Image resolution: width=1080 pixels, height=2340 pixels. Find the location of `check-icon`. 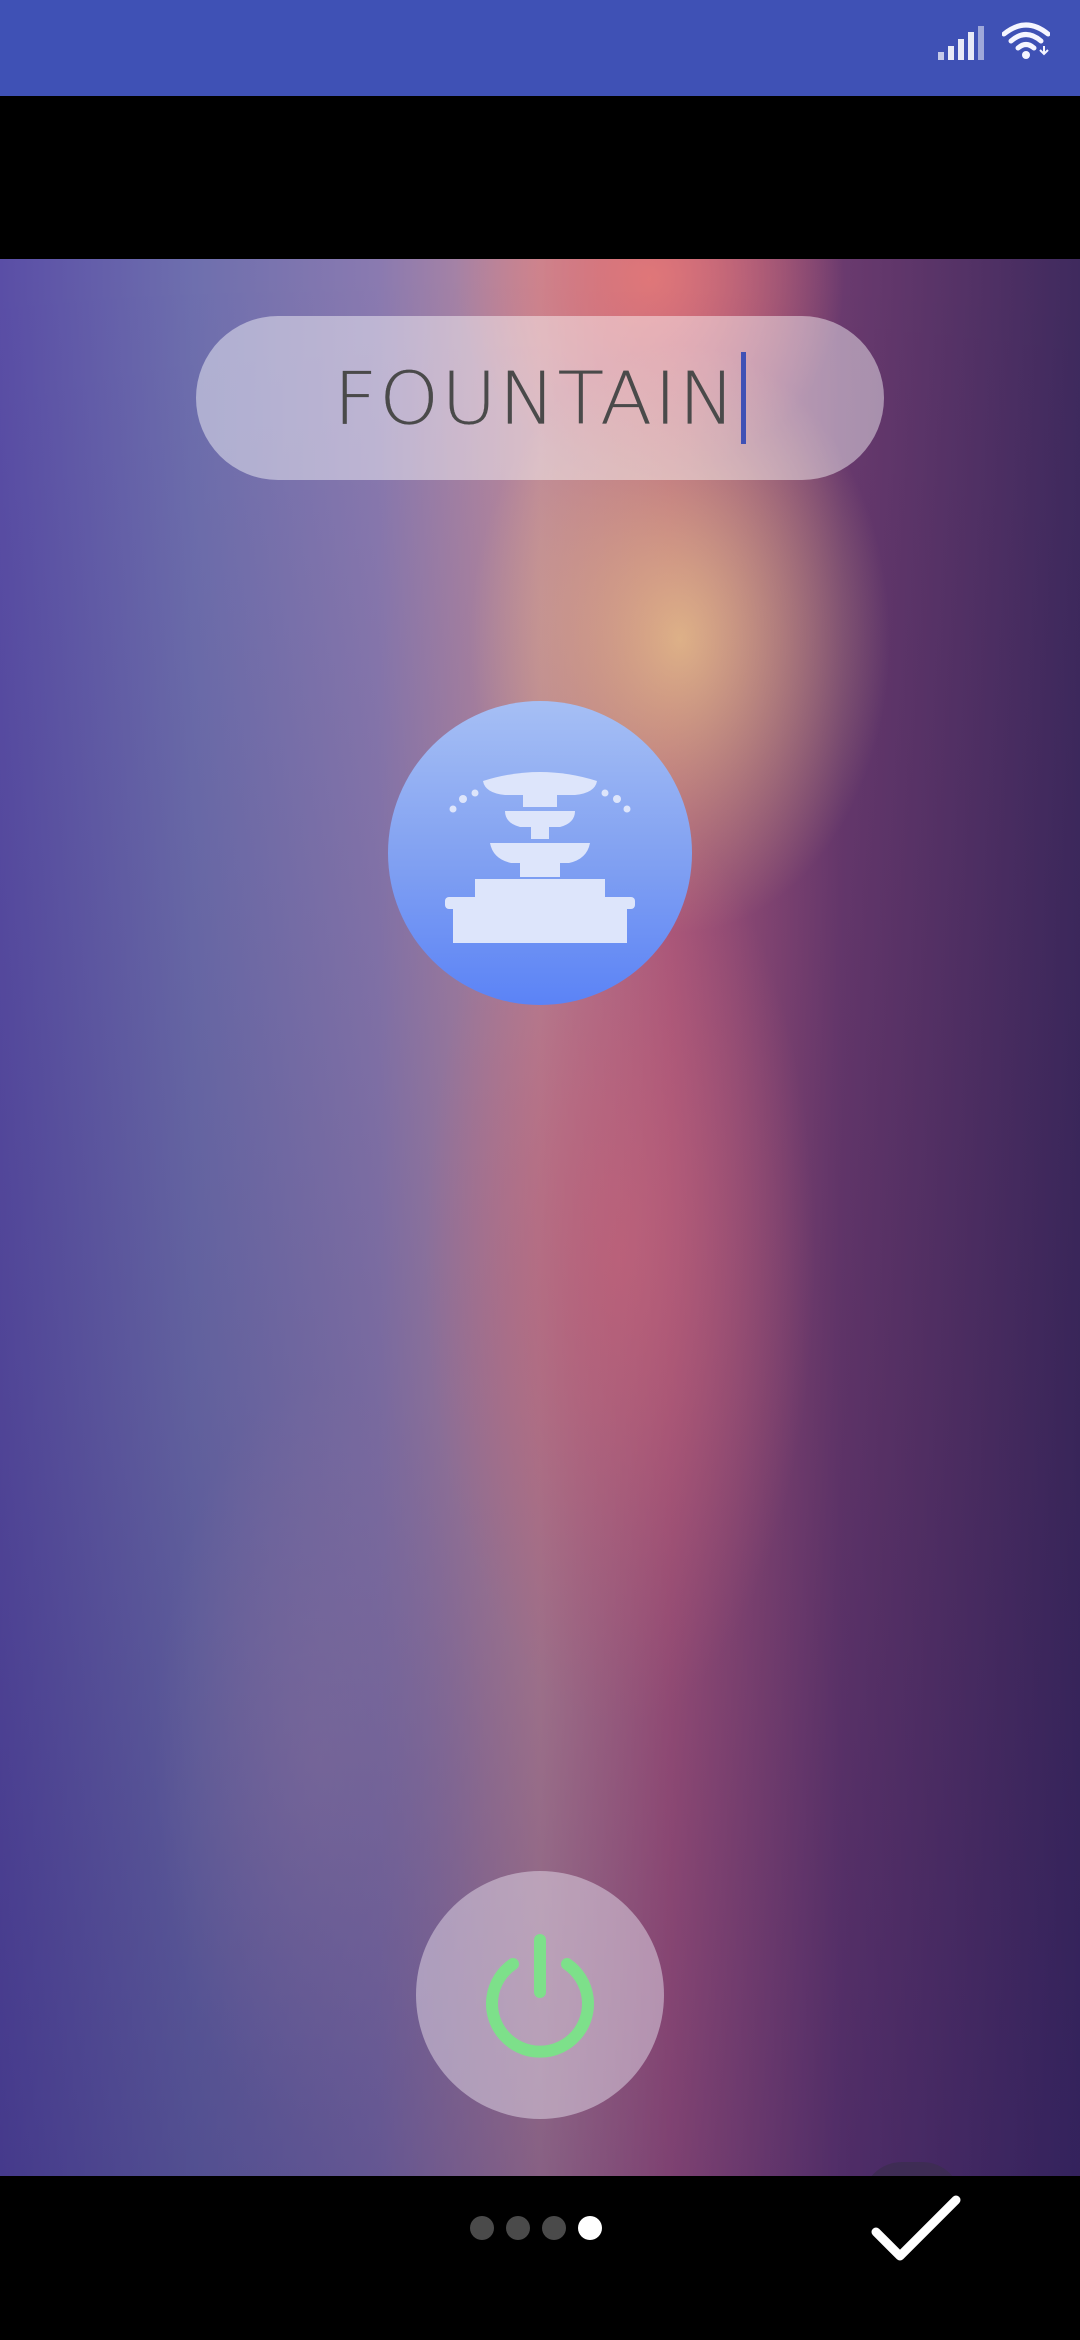

check-icon is located at coordinates (916, 2228).